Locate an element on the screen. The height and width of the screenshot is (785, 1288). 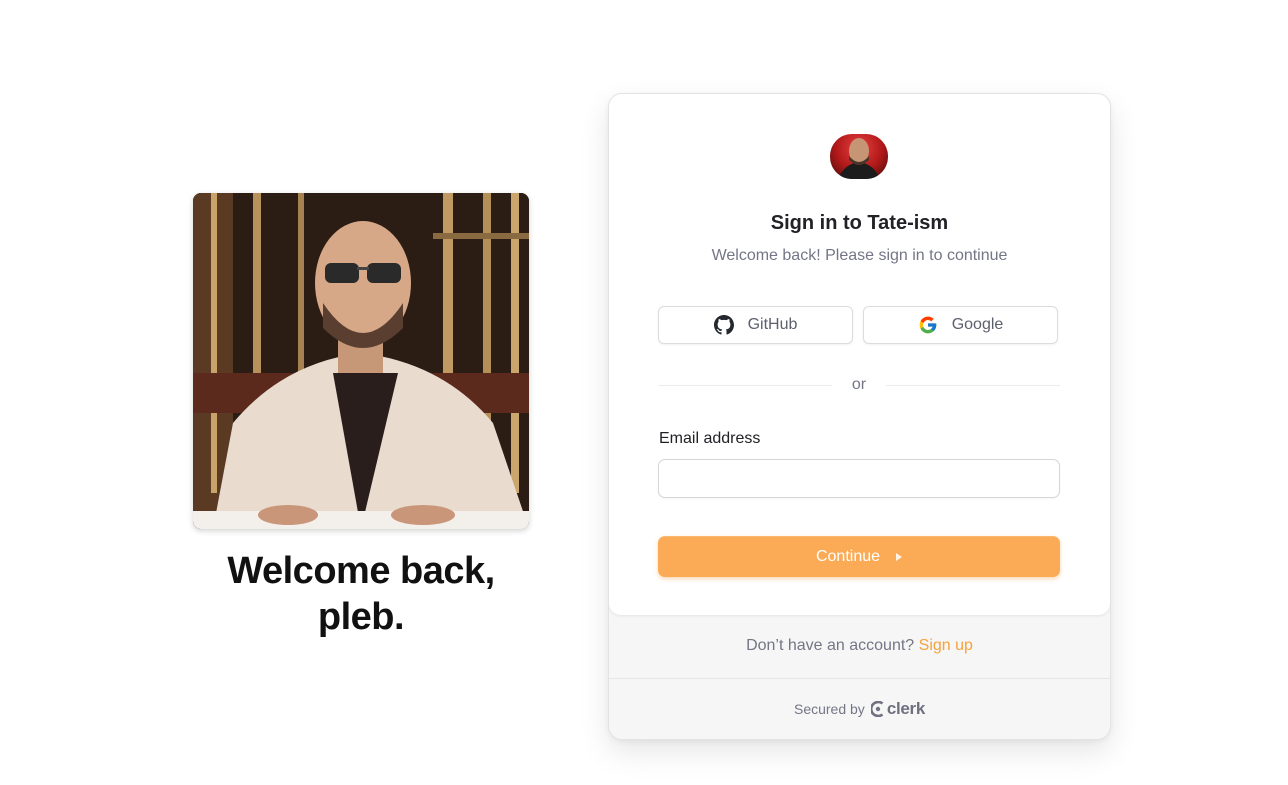
clerk-icon is located at coordinates (877, 709).